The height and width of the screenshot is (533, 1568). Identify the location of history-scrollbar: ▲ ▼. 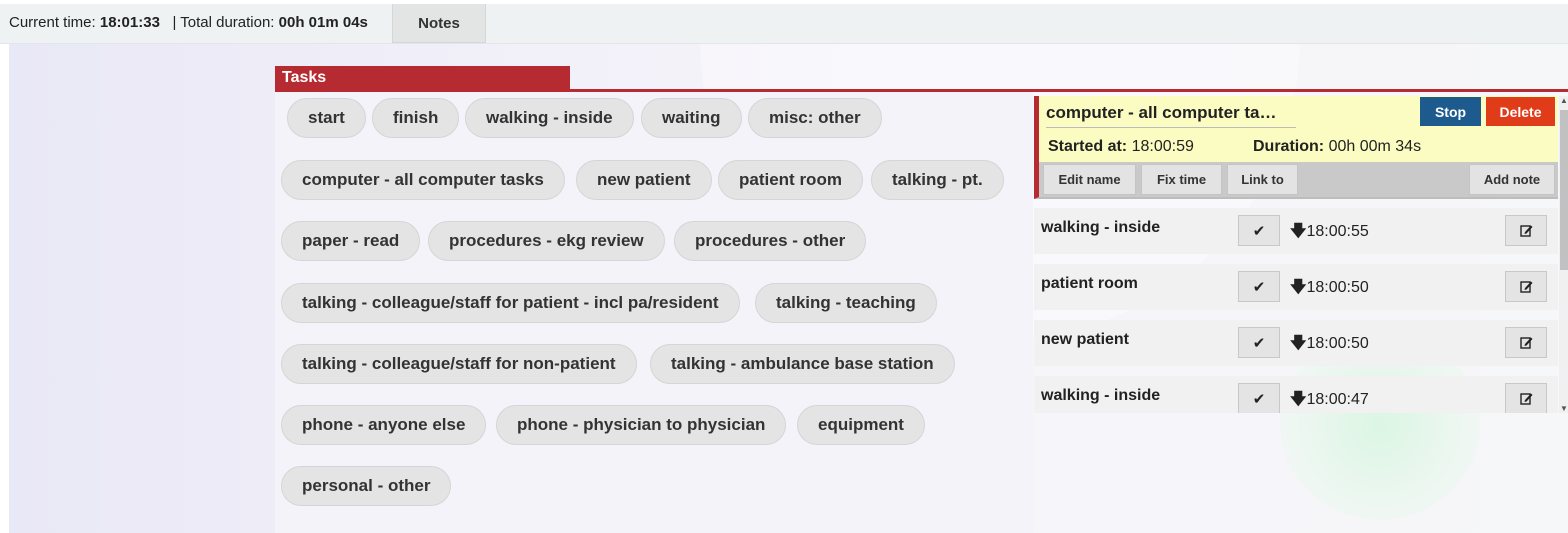
(1563, 254).